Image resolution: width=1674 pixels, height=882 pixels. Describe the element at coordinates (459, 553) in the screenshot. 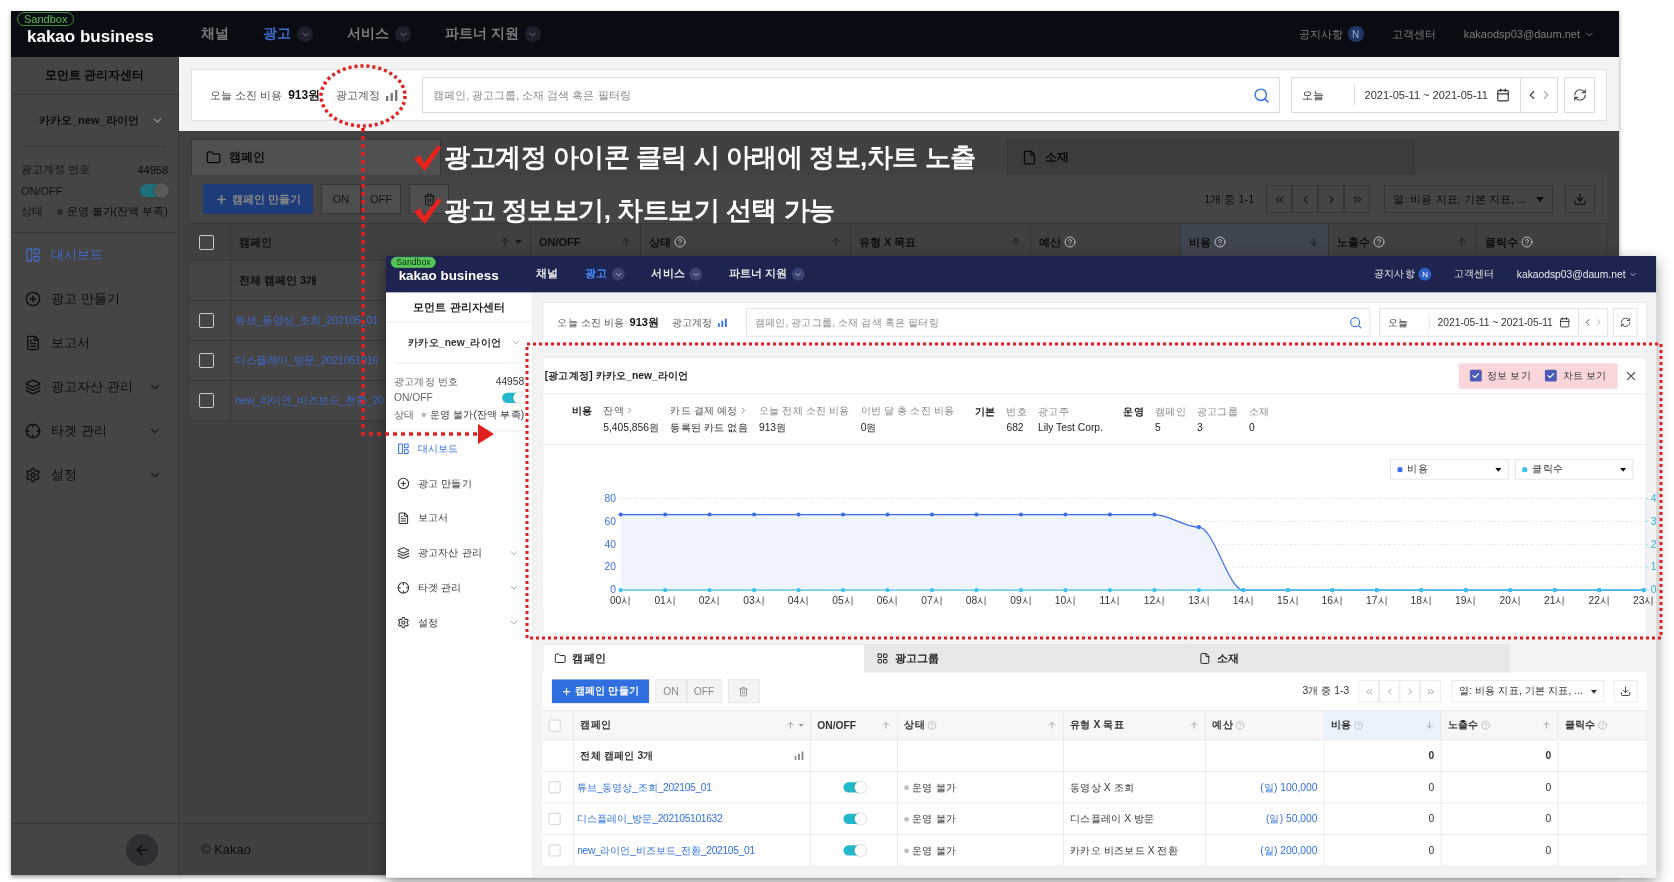

I see `menu-item: 광고자산 관리` at that location.